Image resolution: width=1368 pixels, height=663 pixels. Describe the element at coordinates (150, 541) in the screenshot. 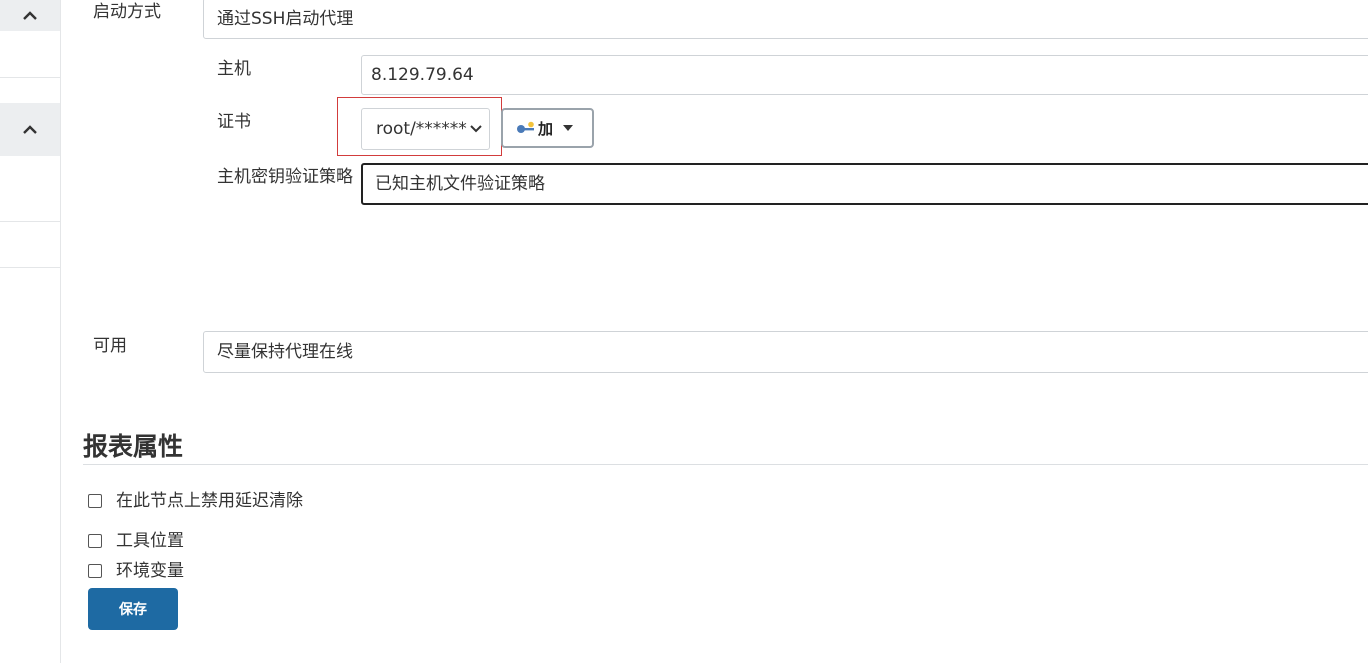

I see `option-label: 工具位置` at that location.